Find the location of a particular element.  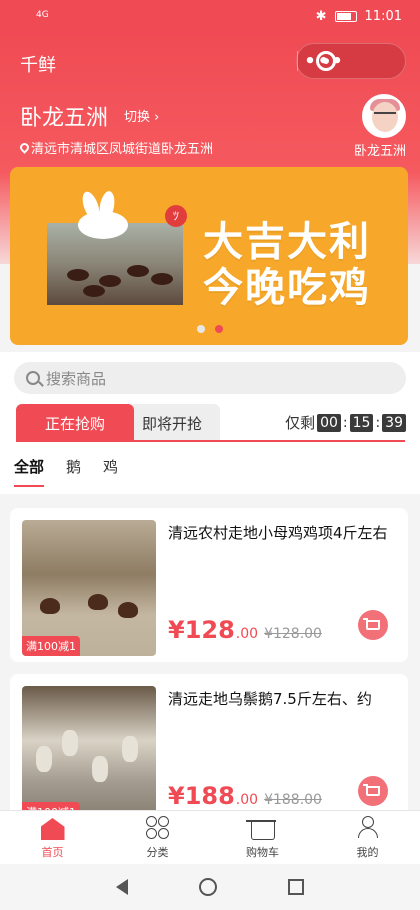

switch-store-button: 切换 › is located at coordinates (141, 115).